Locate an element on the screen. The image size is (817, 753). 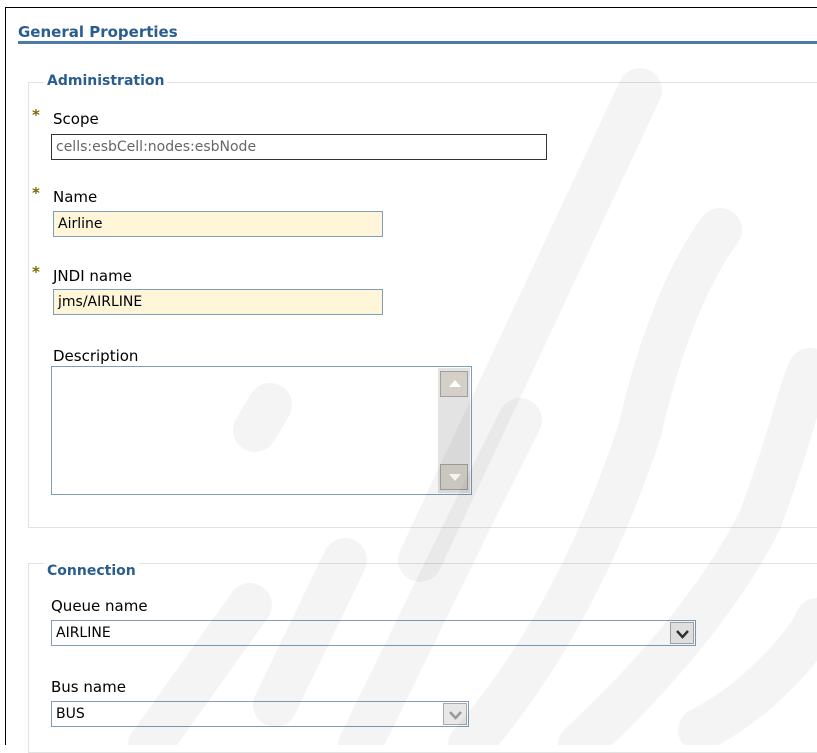
general-properties-title: General Properties is located at coordinates (98, 32).